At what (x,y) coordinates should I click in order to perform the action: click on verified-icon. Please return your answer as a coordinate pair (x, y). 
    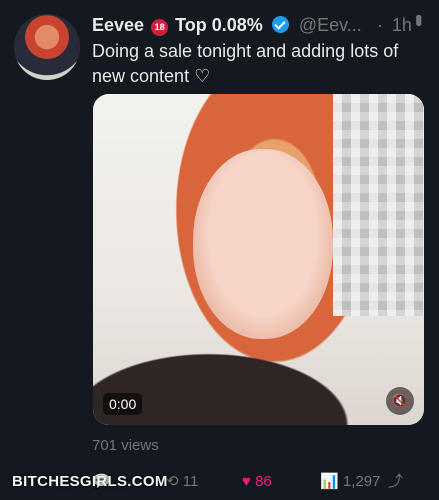
    Looking at the image, I should click on (280, 24).